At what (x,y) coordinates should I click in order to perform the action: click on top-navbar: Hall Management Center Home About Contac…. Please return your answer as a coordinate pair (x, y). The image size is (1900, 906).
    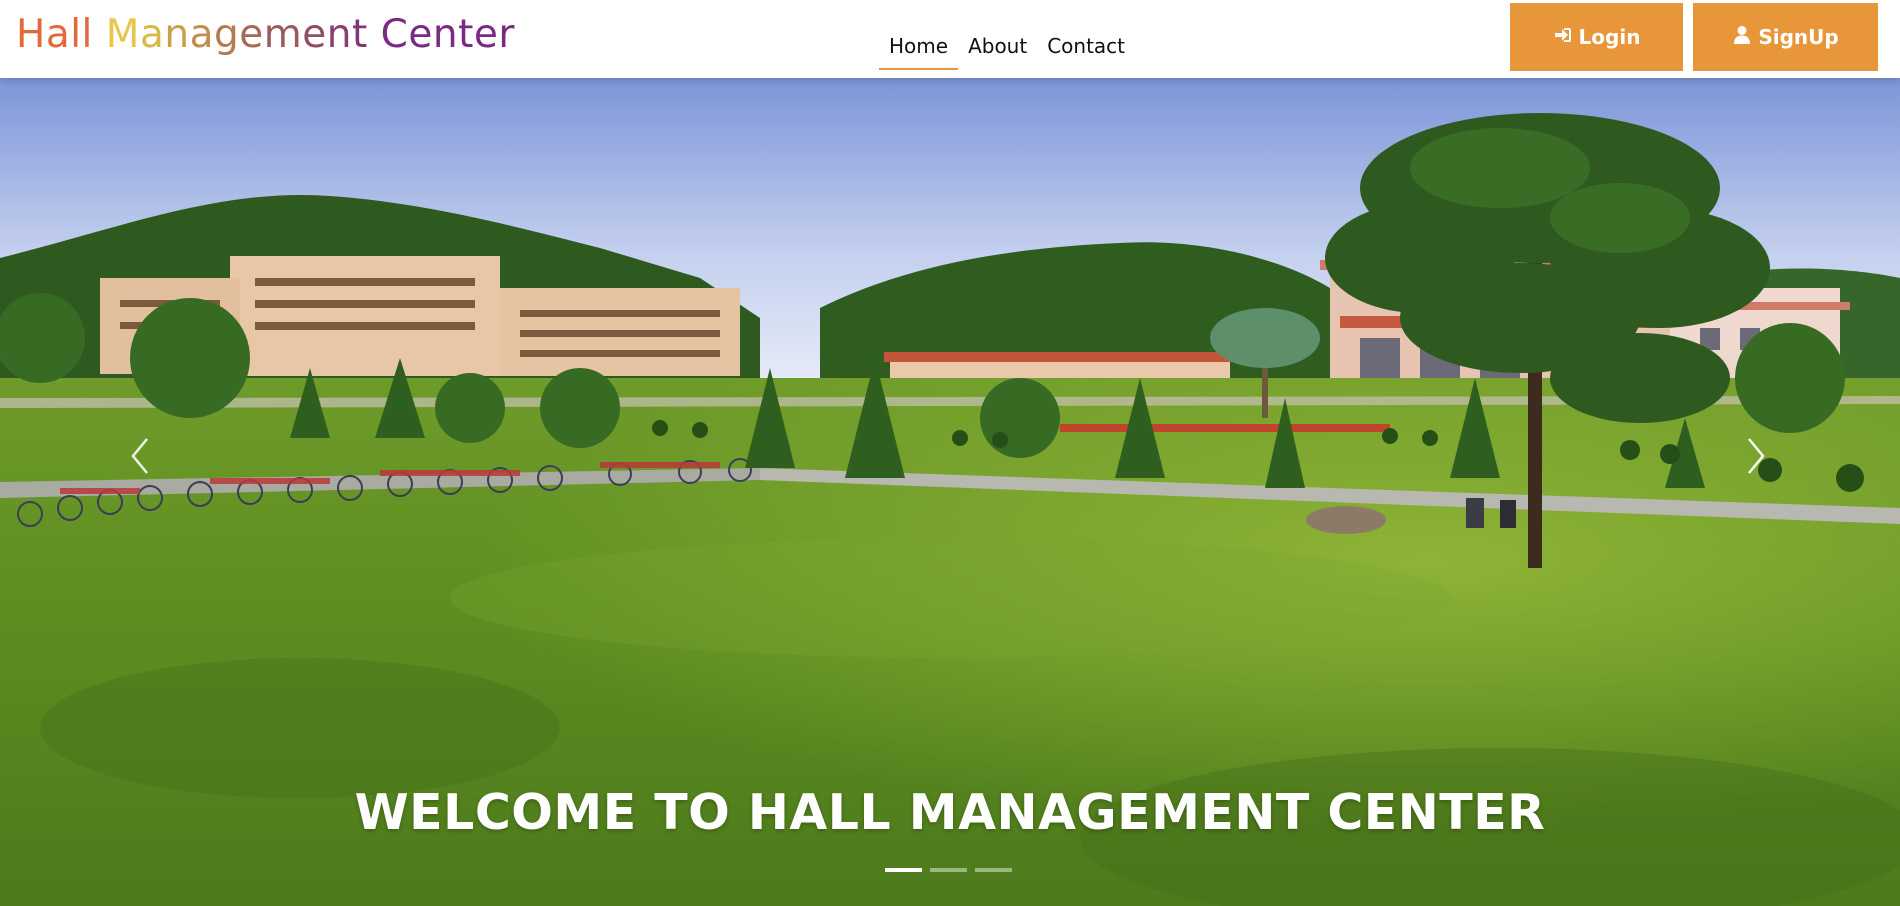
    Looking at the image, I should click on (950, 39).